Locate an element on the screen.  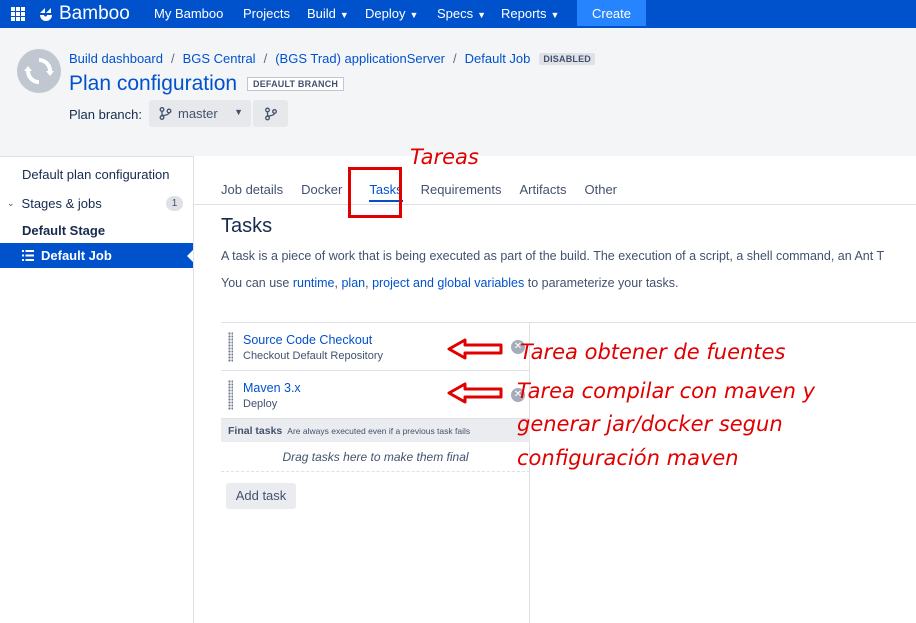
bamboo-logo-icon is located at coordinates (46, 14).